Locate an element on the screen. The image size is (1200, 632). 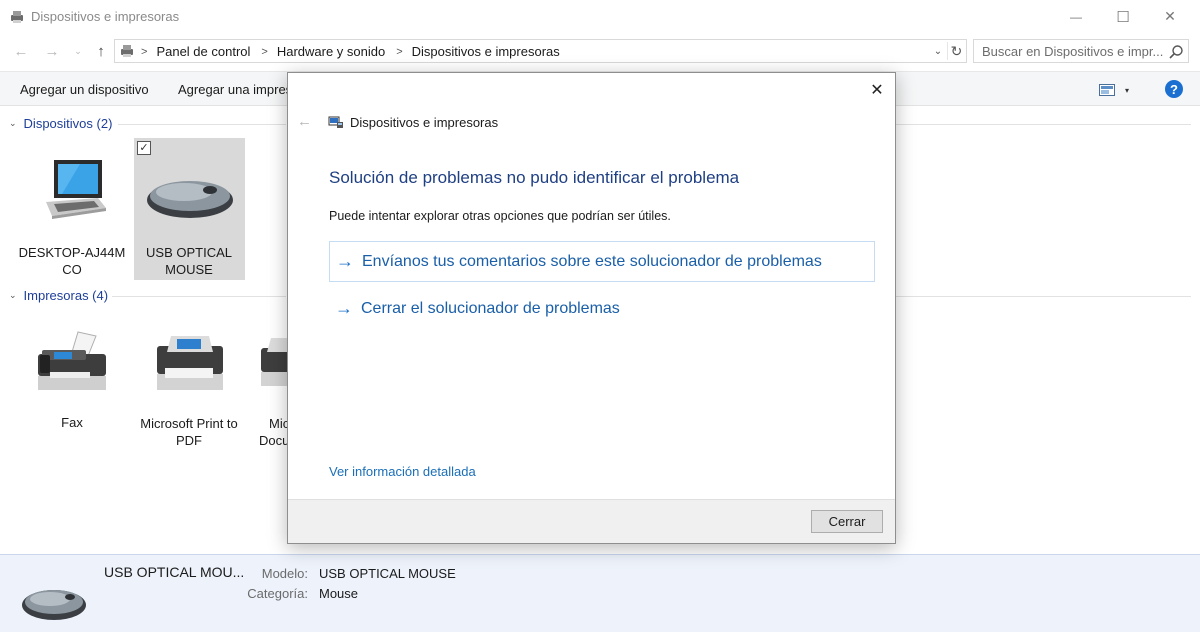
close-troubleshooter-option: → Cerrar el solucionador de problemas is located at coordinates (602, 308).